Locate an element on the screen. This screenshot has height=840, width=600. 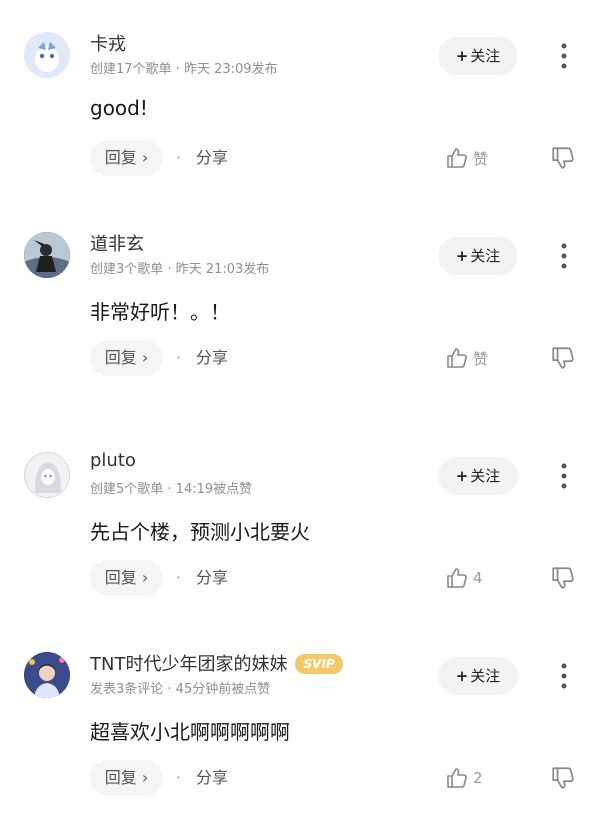
comment-meta: 发表3条评论 · 45分钟前被点赞 is located at coordinates (180, 689).